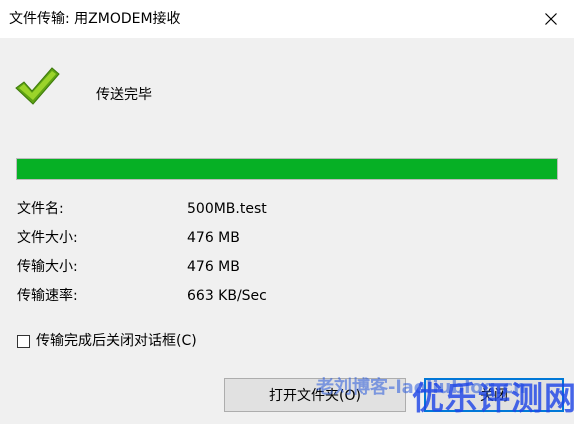 This screenshot has width=574, height=424. I want to click on progress-bar, so click(287, 169).